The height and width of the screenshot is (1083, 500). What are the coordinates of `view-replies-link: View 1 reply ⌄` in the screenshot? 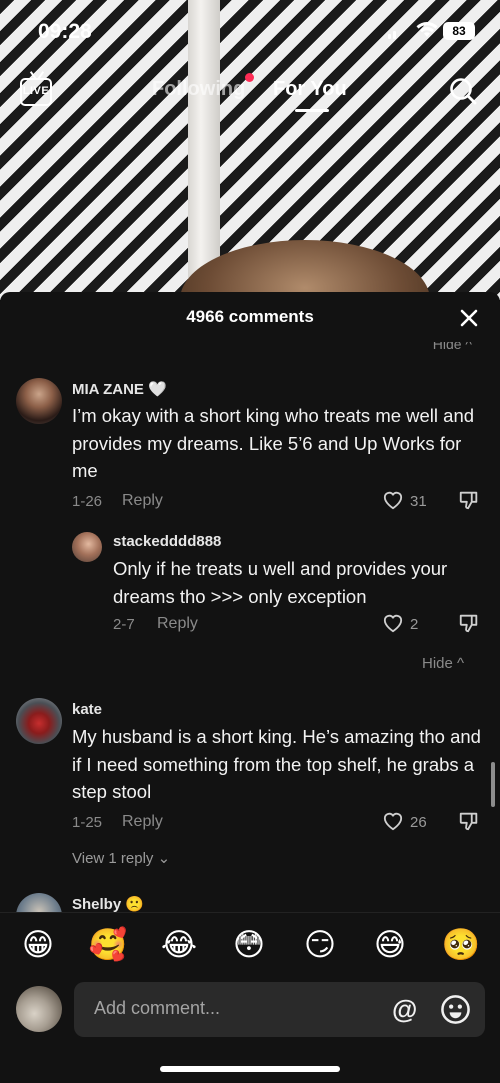 It's located at (121, 858).